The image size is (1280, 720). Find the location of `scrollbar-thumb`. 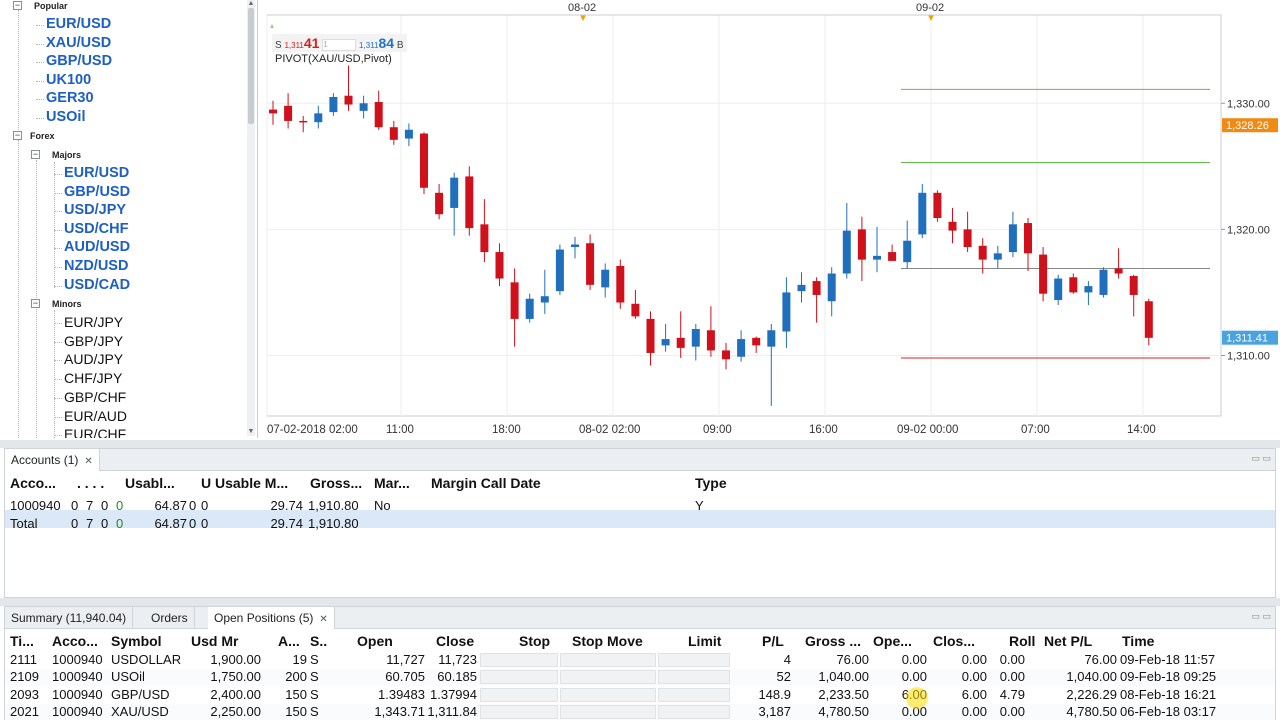

scrollbar-thumb is located at coordinates (251, 66).